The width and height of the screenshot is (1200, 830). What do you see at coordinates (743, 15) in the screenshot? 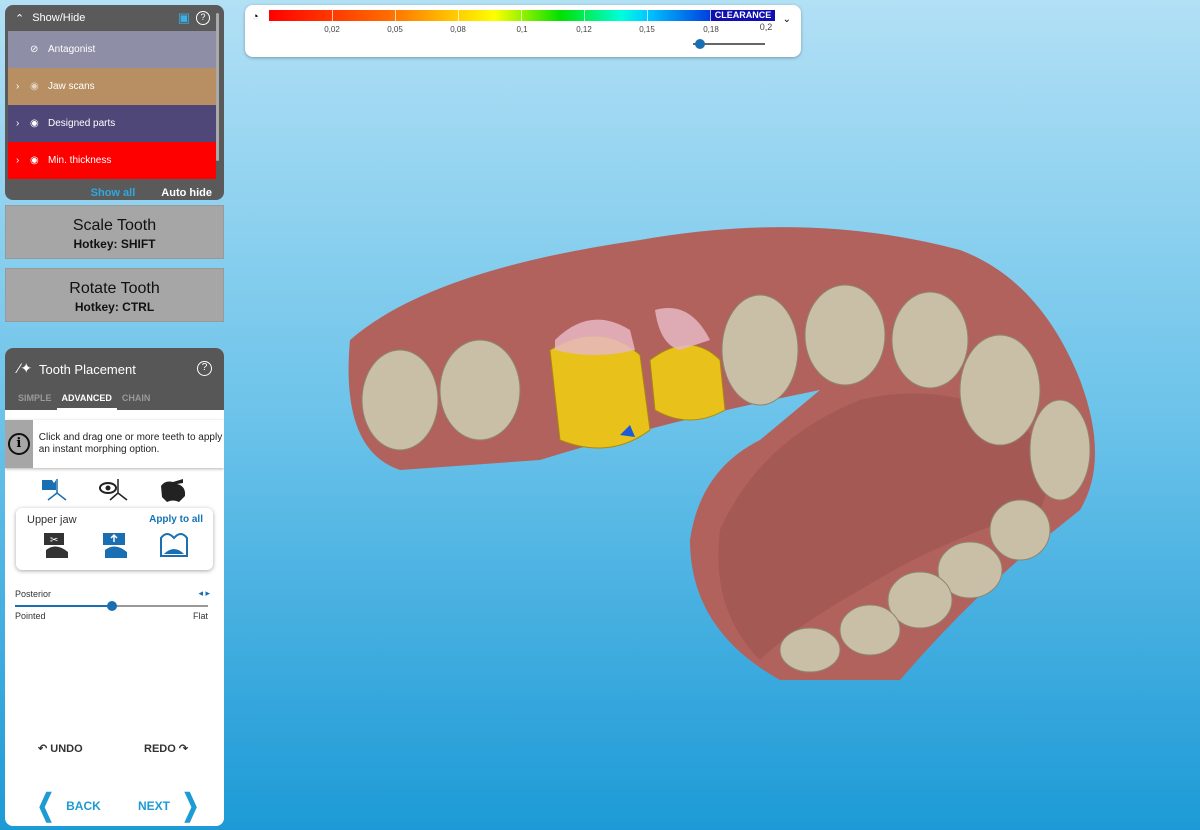
I see `clearance-label: CLEARANCE` at bounding box center [743, 15].